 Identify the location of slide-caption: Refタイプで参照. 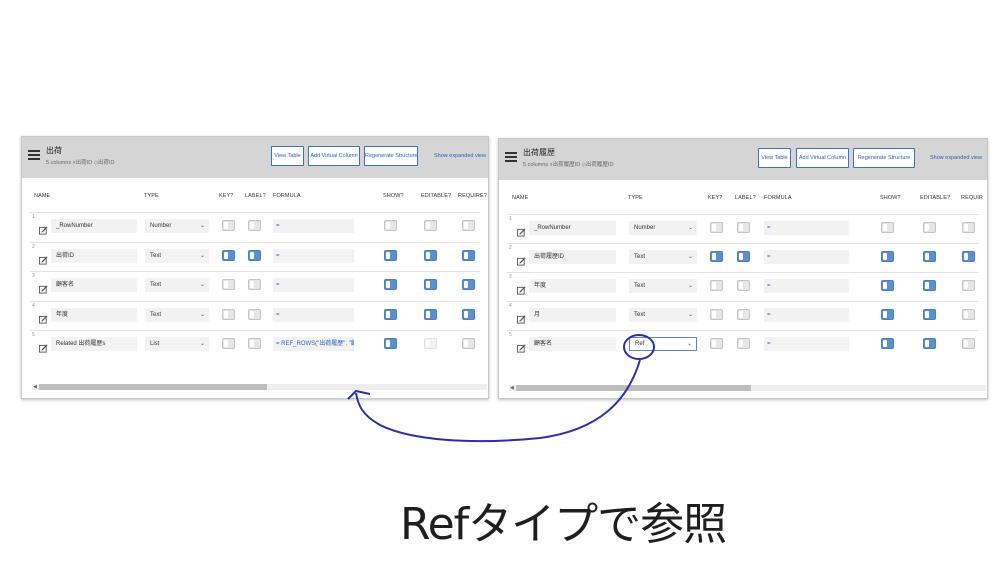
(563, 524).